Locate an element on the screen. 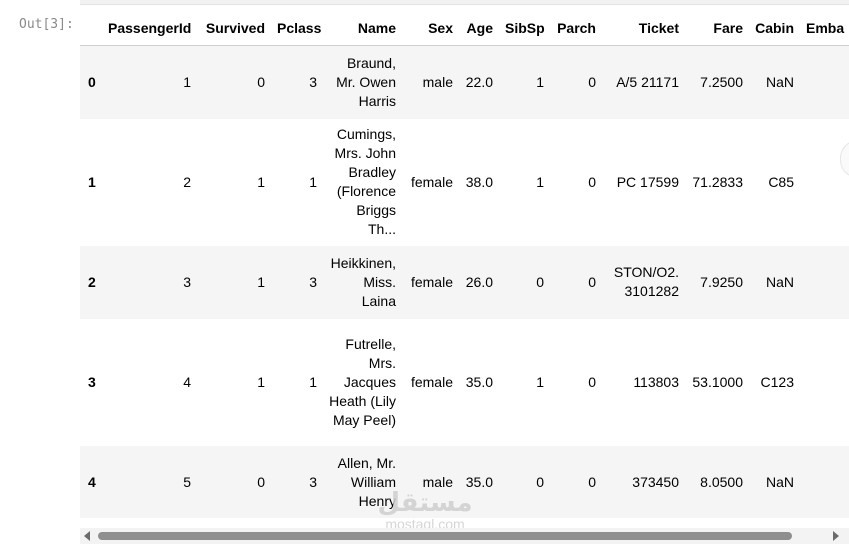  header-cabin: Cabin is located at coordinates (775, 29).